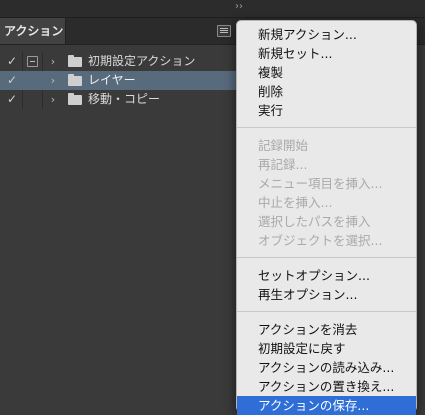 This screenshot has height=415, width=425. Describe the element at coordinates (212, 9) in the screenshot. I see `panel-top-strip: ››` at that location.